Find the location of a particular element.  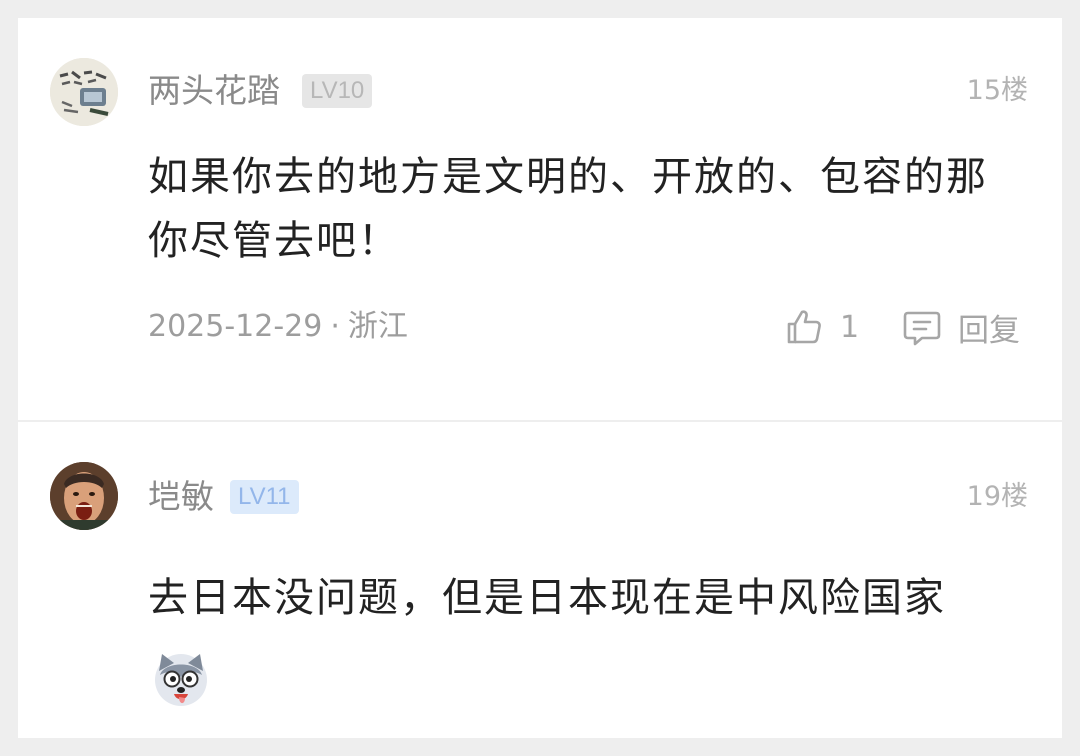

level-badge: LV10 is located at coordinates (337, 91).